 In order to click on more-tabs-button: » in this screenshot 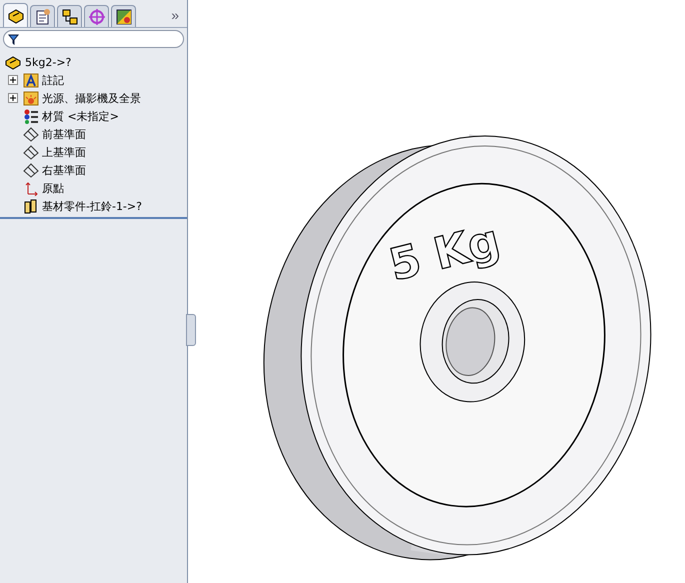, I will do `click(175, 17)`.